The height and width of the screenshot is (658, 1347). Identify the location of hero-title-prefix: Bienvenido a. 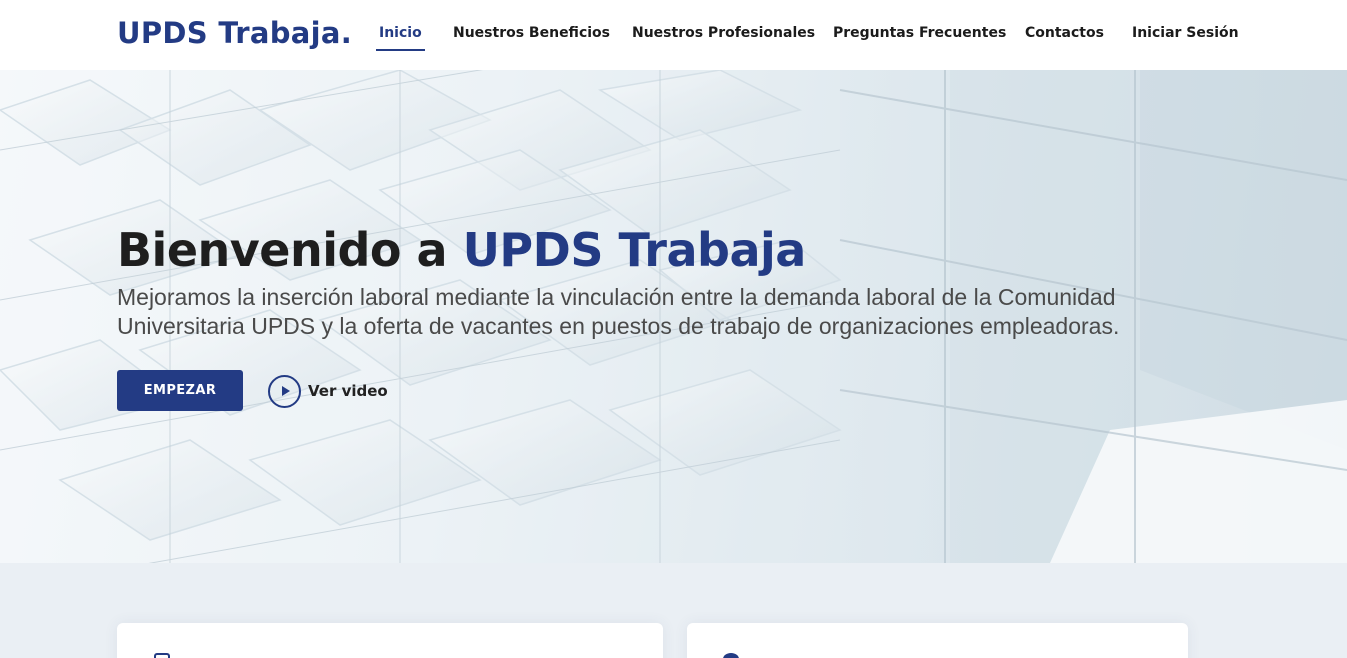
(290, 250).